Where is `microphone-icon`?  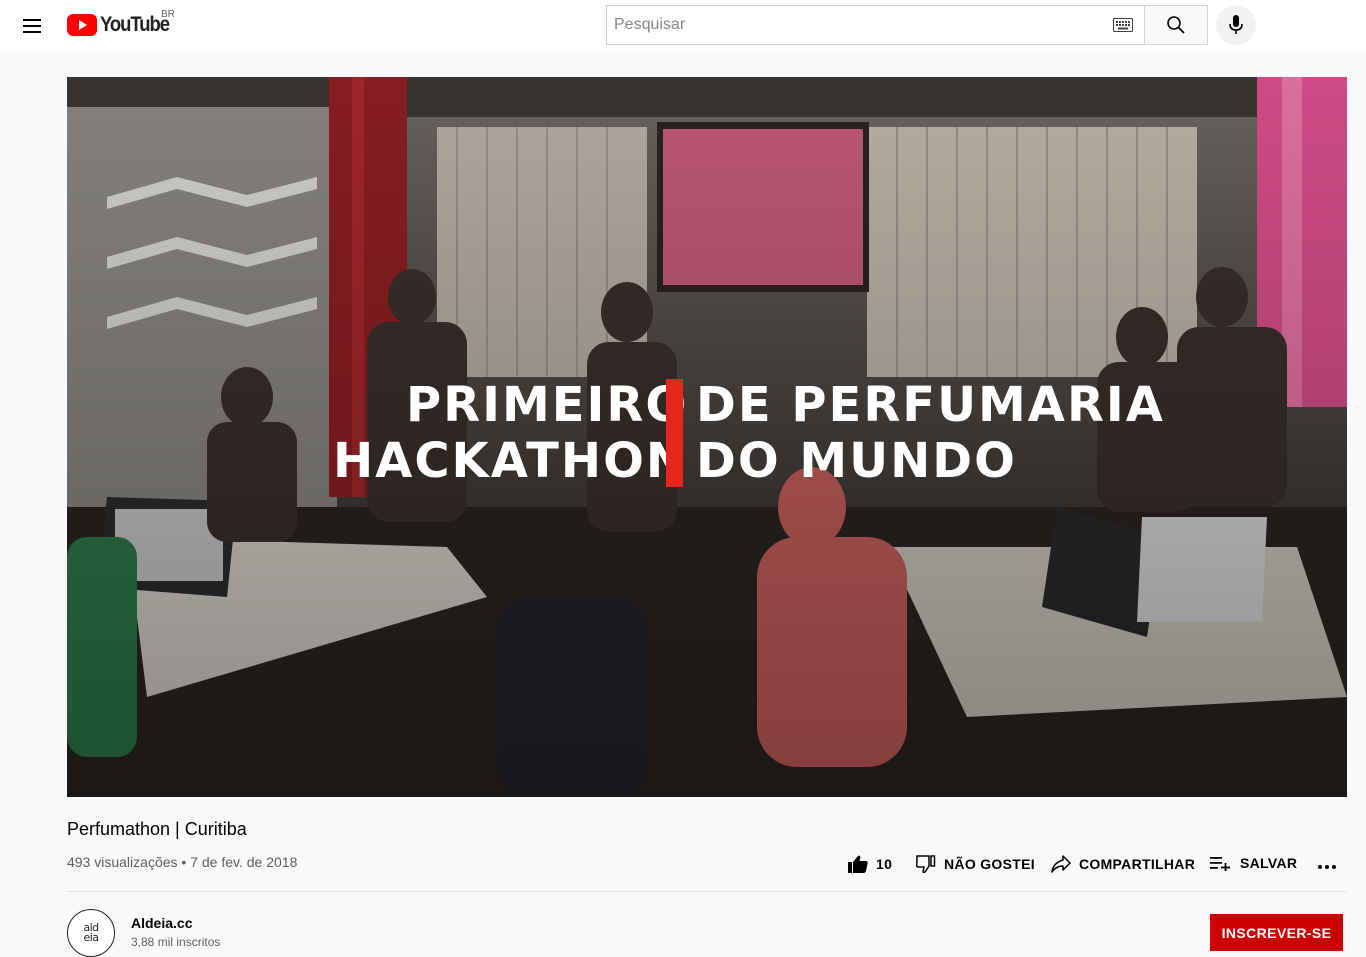 microphone-icon is located at coordinates (1236, 24).